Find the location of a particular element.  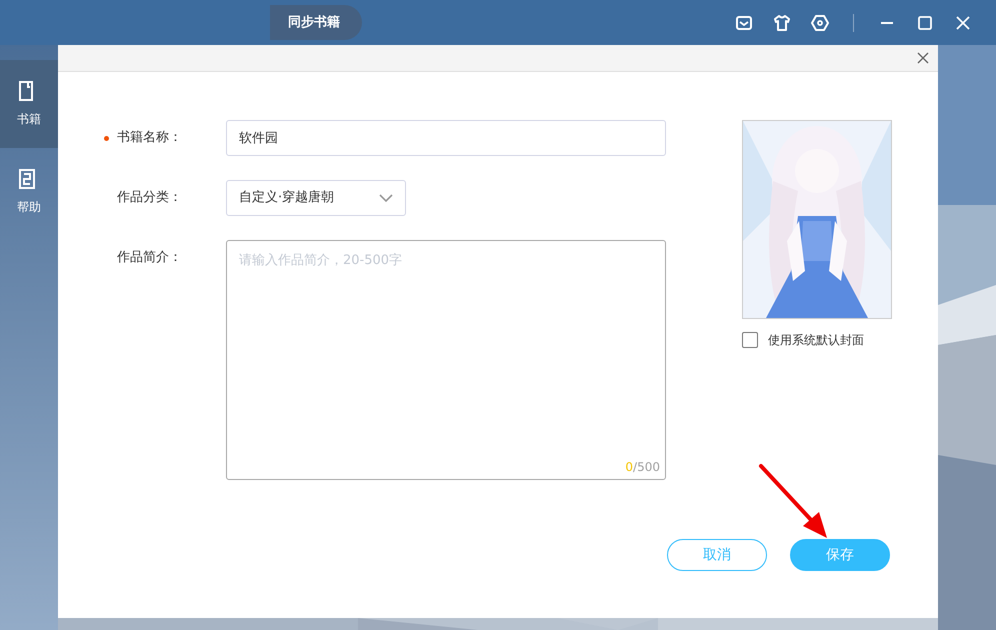

checkbox-label: 使用系统默认封面 is located at coordinates (816, 340).